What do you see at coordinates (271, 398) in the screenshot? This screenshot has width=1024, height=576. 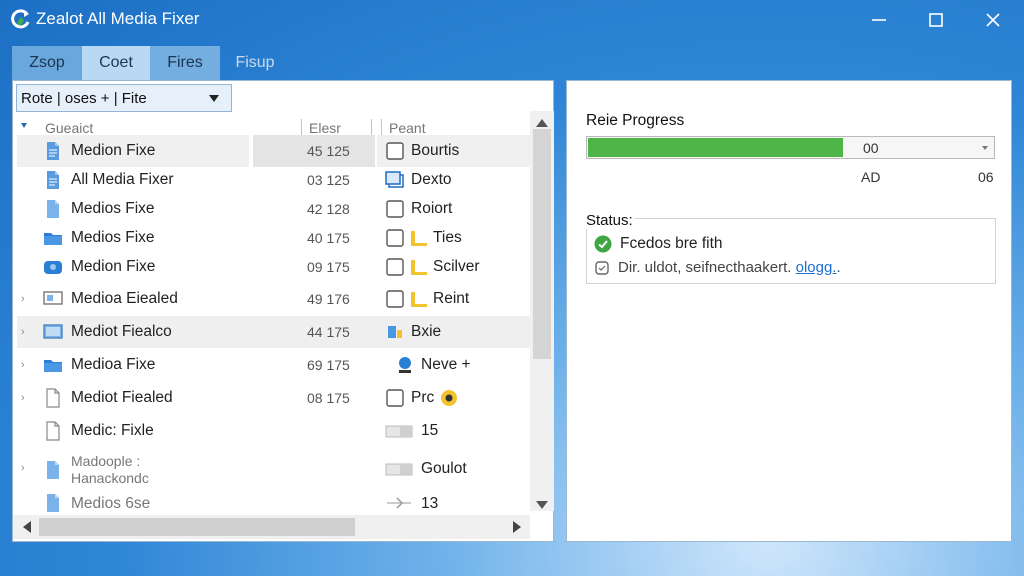 I see `table-row: › Mediot Fiealed 08 175 Prc` at bounding box center [271, 398].